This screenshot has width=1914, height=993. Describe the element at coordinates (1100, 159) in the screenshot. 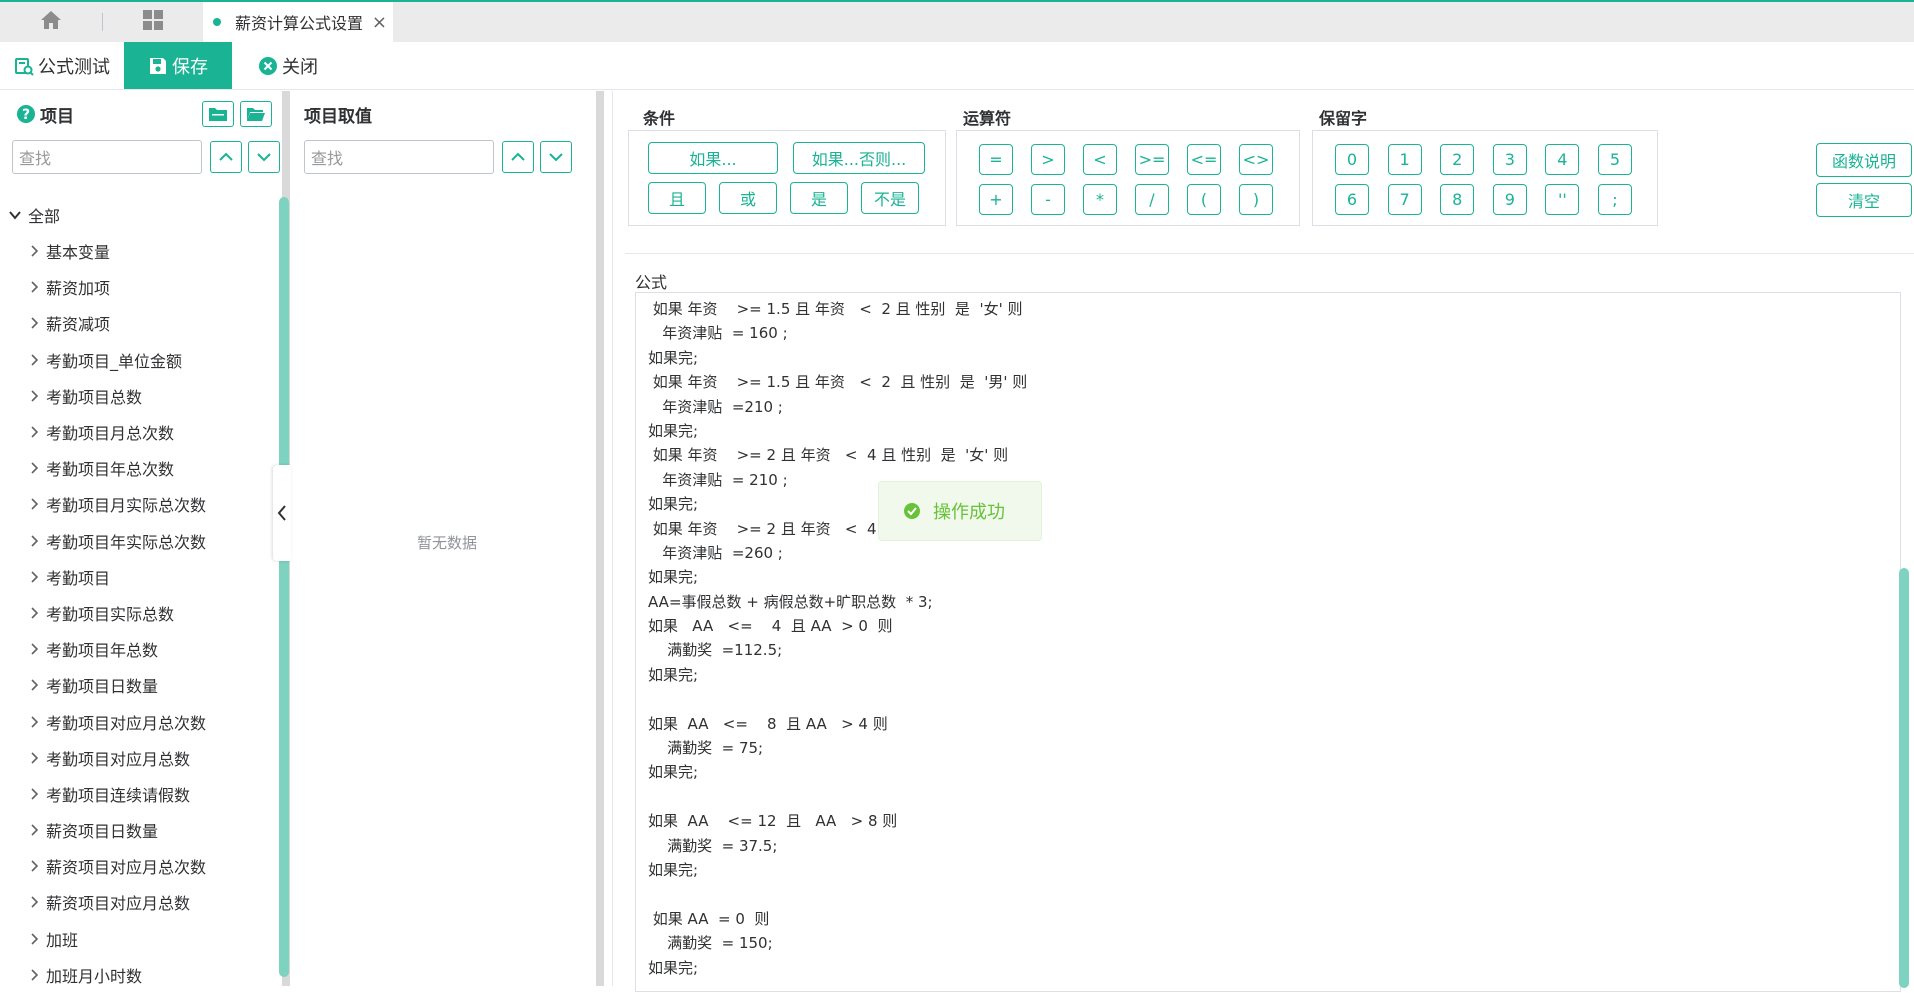

I see `operator-button: <` at that location.